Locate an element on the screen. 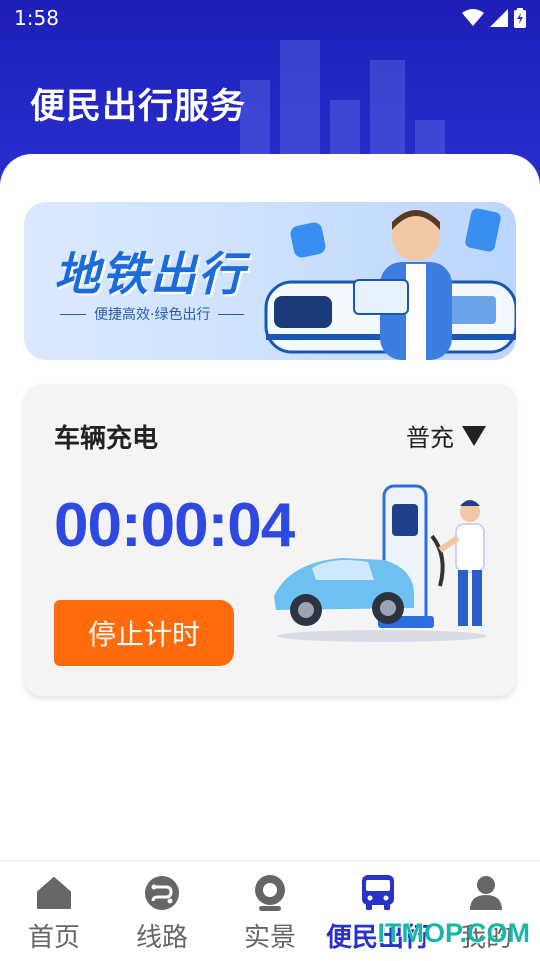 The image size is (540, 961). banner-subtitle: 便捷高效·绿色出行 is located at coordinates (152, 315).